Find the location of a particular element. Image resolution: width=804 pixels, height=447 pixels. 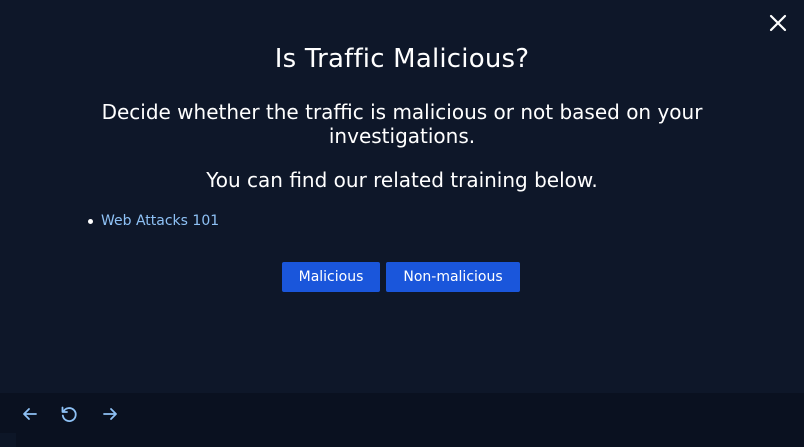

malicious-button: Malicious is located at coordinates (331, 277).